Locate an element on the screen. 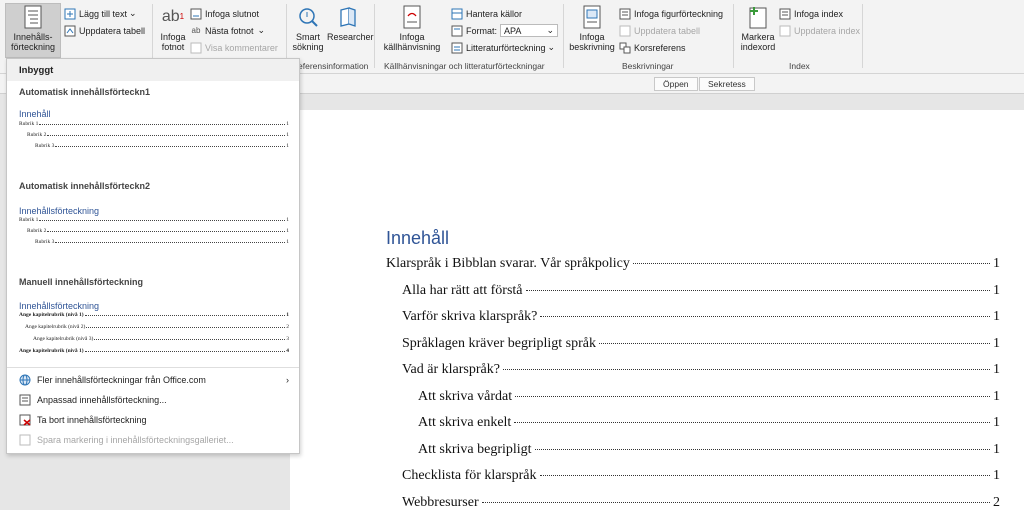 This screenshot has height=510, width=1024. toc-entry: Språklagen kräver begripligt språk 1 is located at coordinates (701, 344).